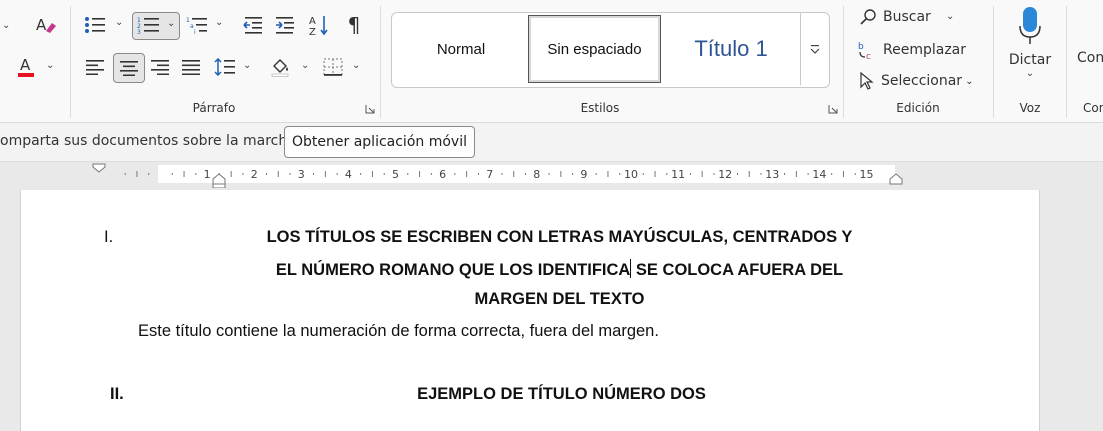  Describe the element at coordinates (356, 65) in the screenshot. I see `borders-chevron-icon: ⌄` at that location.